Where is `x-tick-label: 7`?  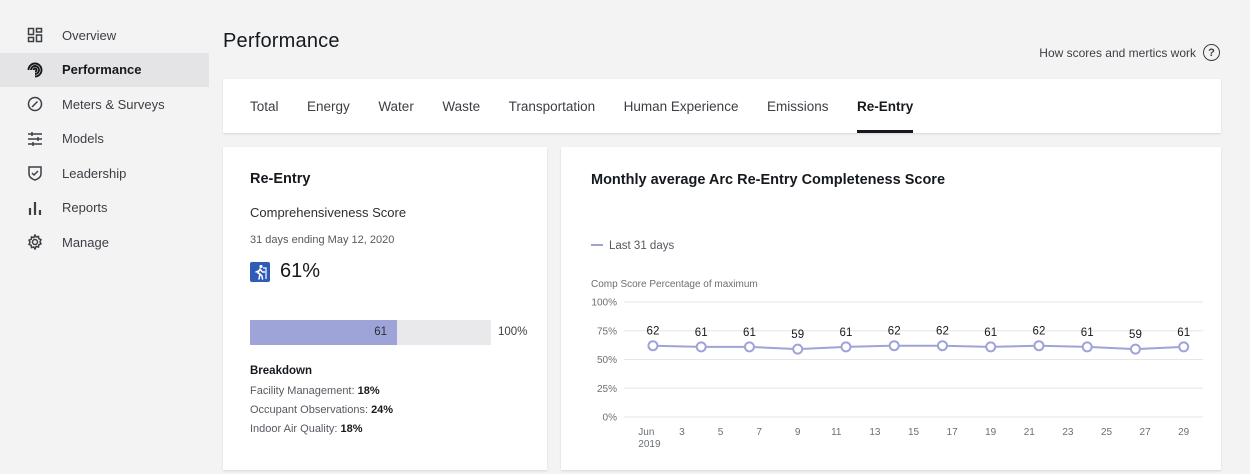
x-tick-label: 7 is located at coordinates (759, 432).